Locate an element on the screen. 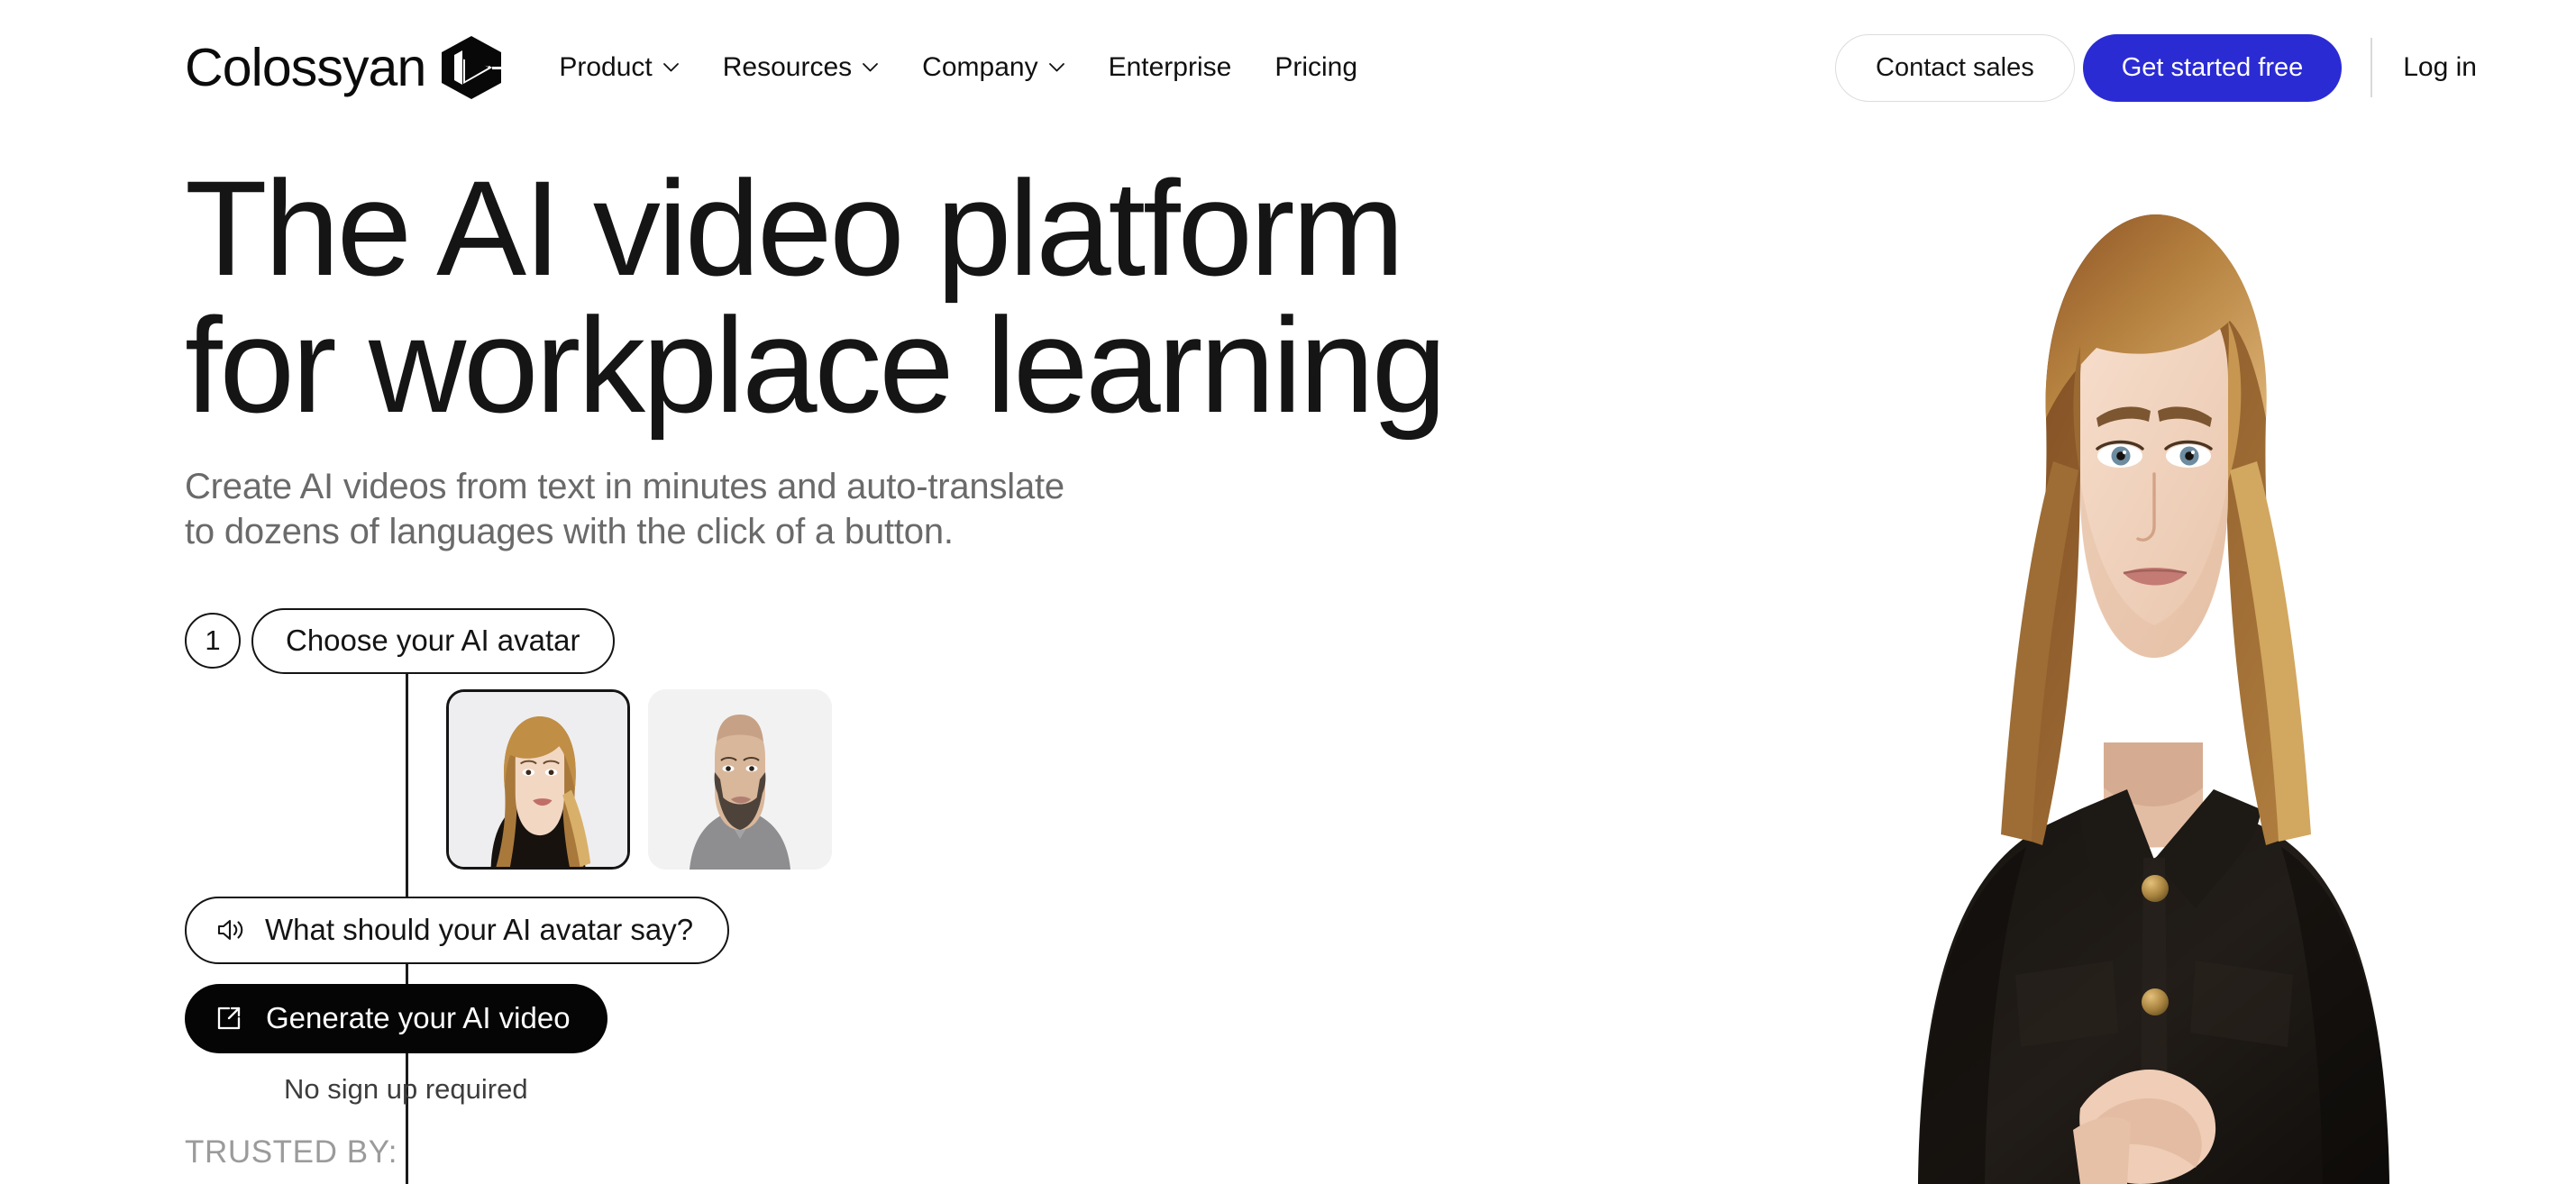 This screenshot has height=1184, width=2576. avatar-option-male-bearded is located at coordinates (740, 779).